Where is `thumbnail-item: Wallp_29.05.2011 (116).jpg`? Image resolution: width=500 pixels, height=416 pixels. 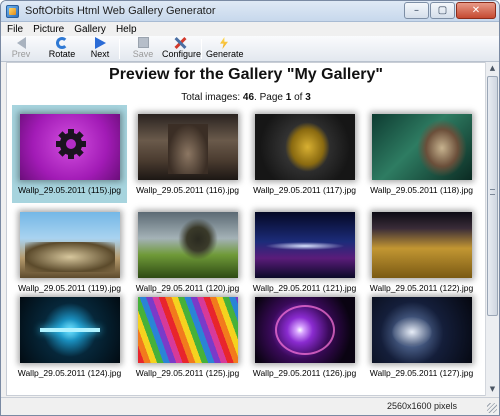
thumbnail-item: Wallp_29.05.2011 (116).jpg is located at coordinates (187, 154).